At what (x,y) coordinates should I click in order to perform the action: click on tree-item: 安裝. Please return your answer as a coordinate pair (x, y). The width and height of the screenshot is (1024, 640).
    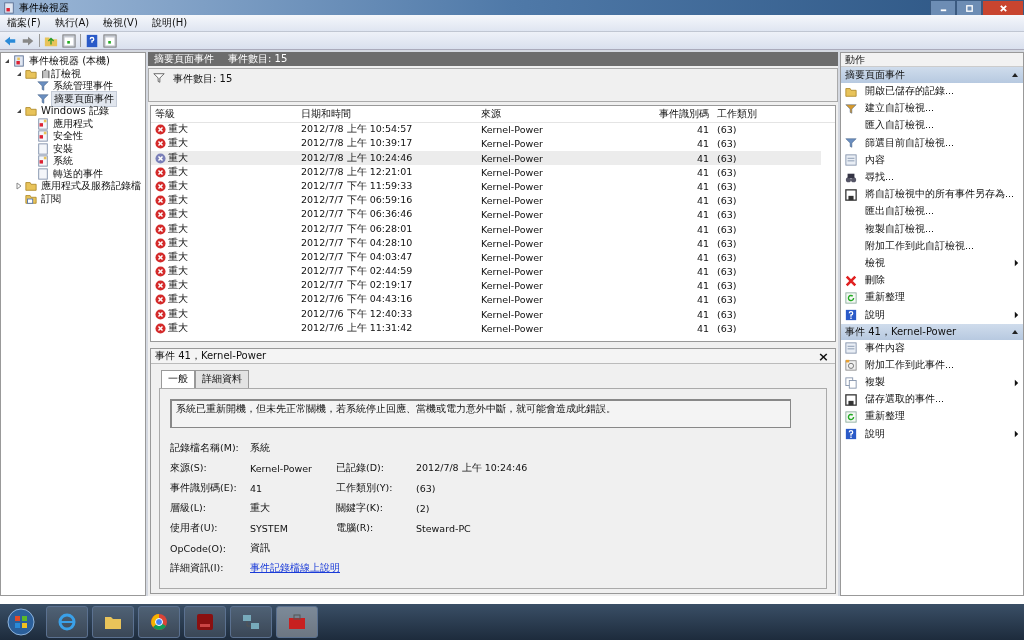
    Looking at the image, I should click on (63, 148).